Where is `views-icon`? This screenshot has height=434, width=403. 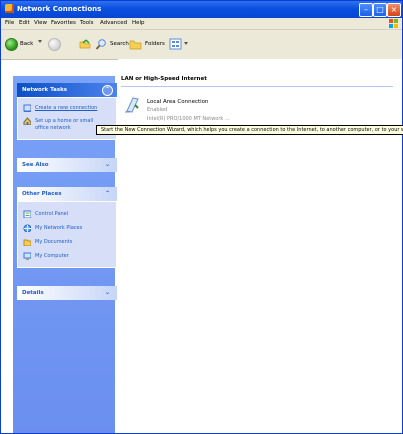 views-icon is located at coordinates (175, 44).